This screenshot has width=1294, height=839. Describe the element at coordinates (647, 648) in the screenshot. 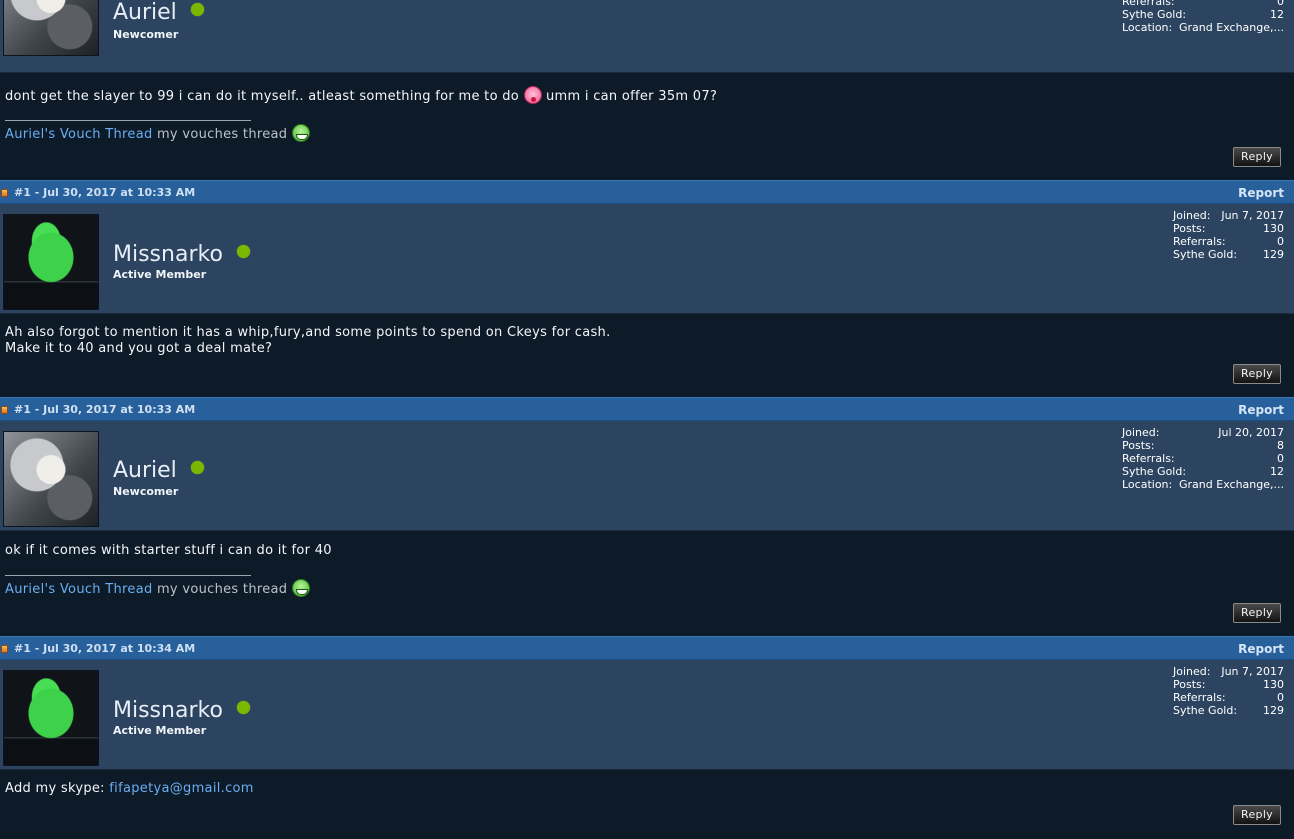

I see `post-header: #1 - Jul 30, 2017 at 10:34 AM Report` at that location.